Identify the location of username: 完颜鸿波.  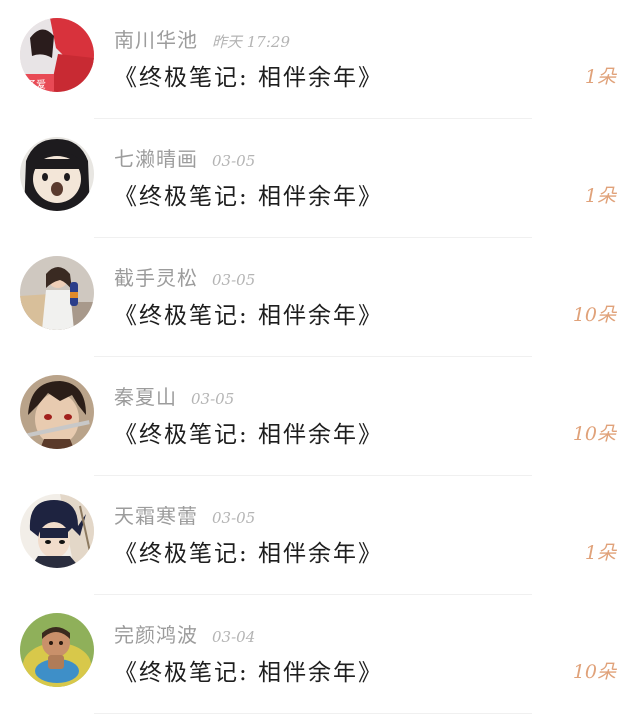
(156, 635).